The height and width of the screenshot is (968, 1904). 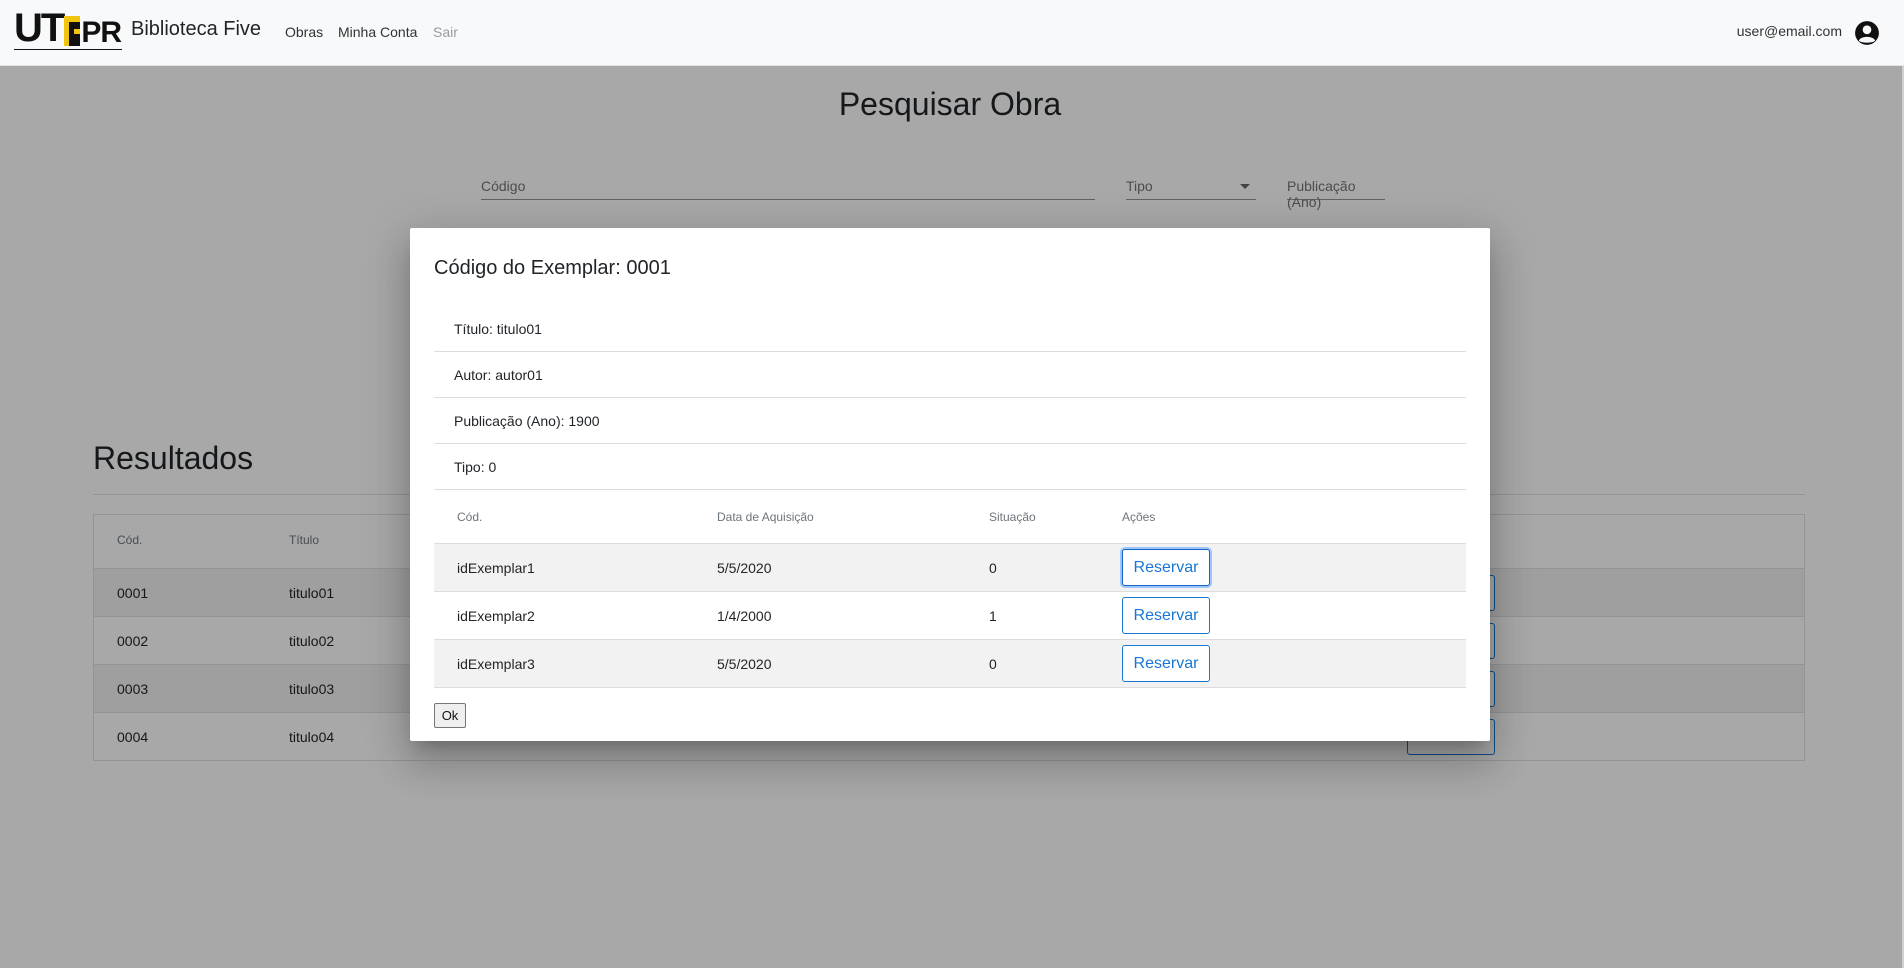 What do you see at coordinates (68, 31) in the screenshot?
I see `utfpr-logo: UT PR` at bounding box center [68, 31].